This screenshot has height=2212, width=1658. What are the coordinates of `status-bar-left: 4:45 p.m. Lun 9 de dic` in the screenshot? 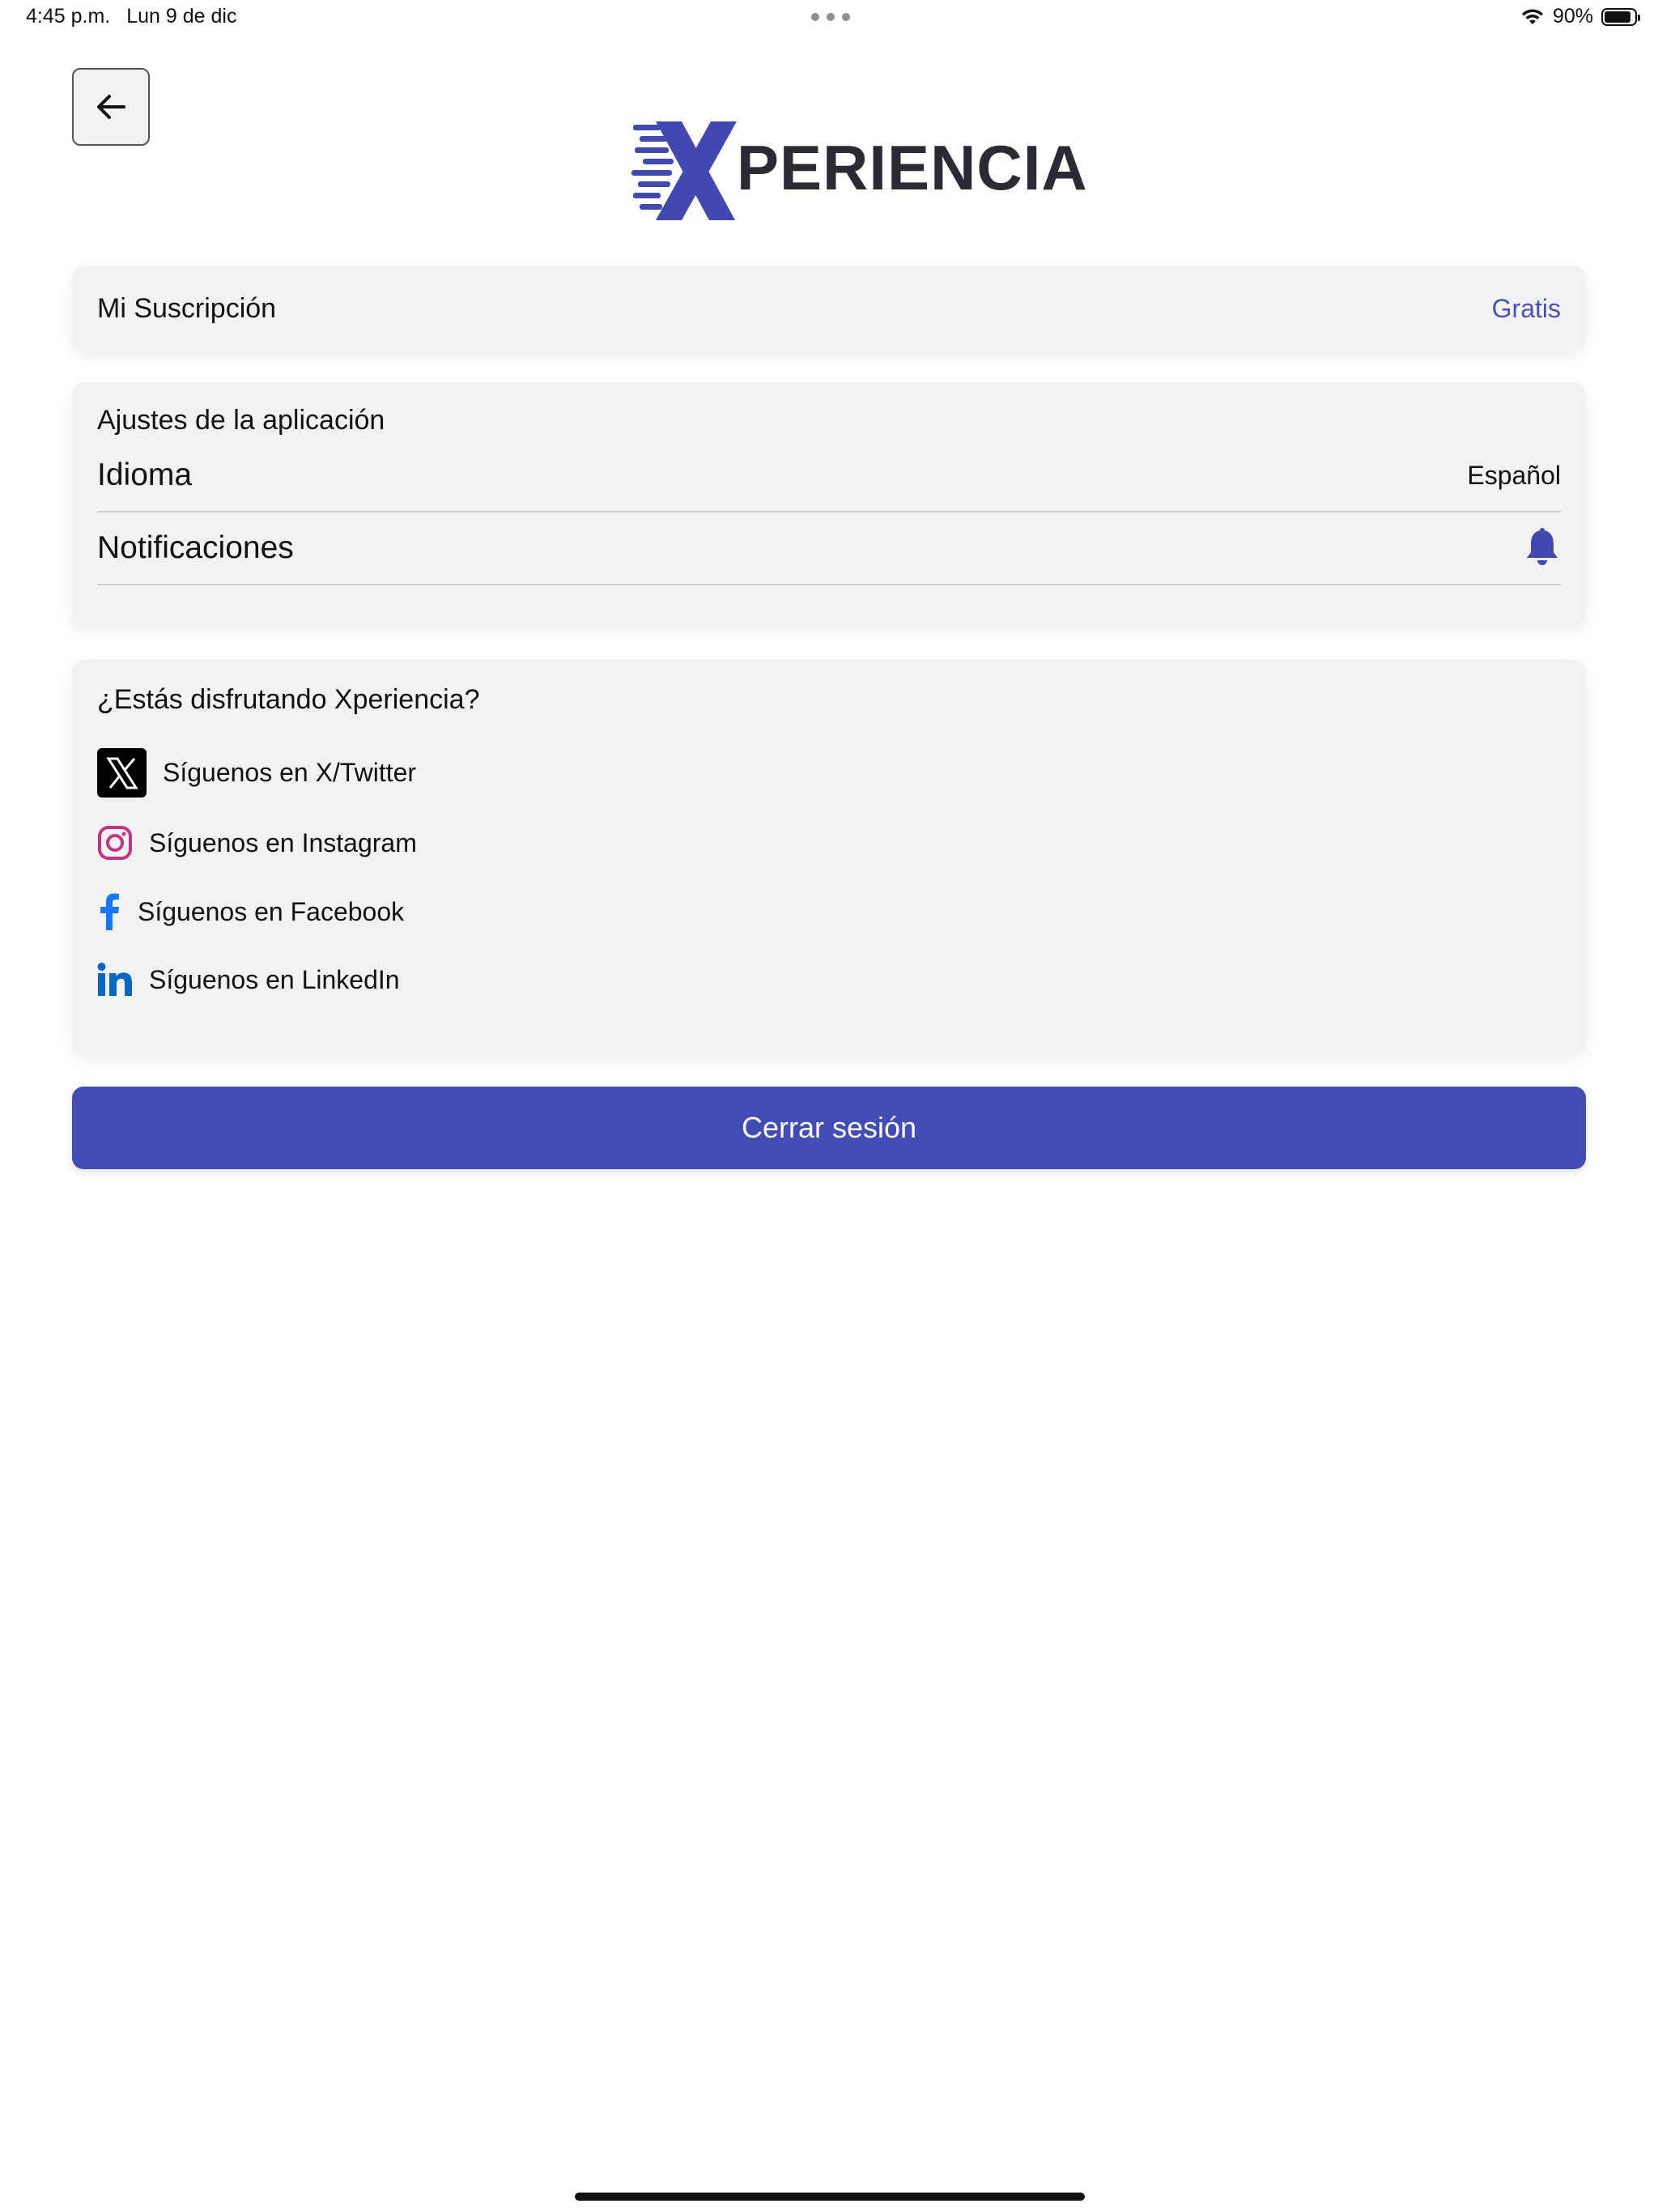 It's located at (131, 16).